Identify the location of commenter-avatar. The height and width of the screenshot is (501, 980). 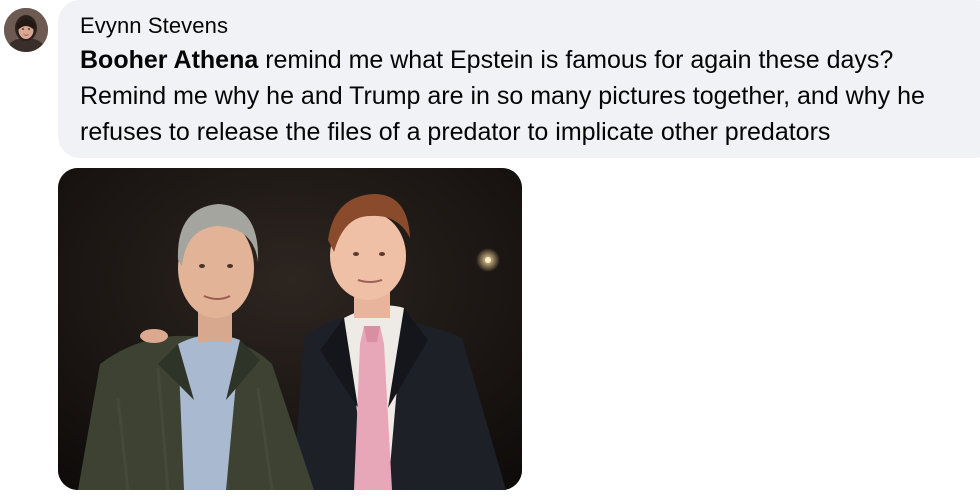
(26, 30).